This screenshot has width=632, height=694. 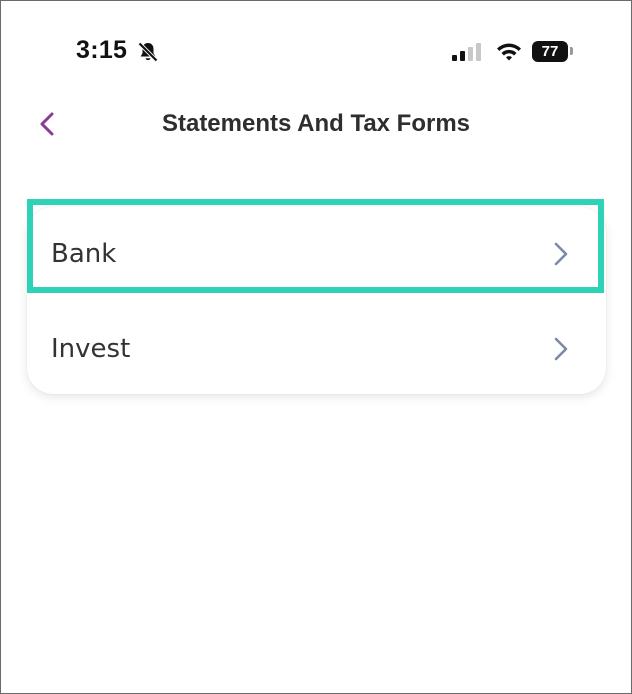 I want to click on signal-icon, so click(x=466, y=52).